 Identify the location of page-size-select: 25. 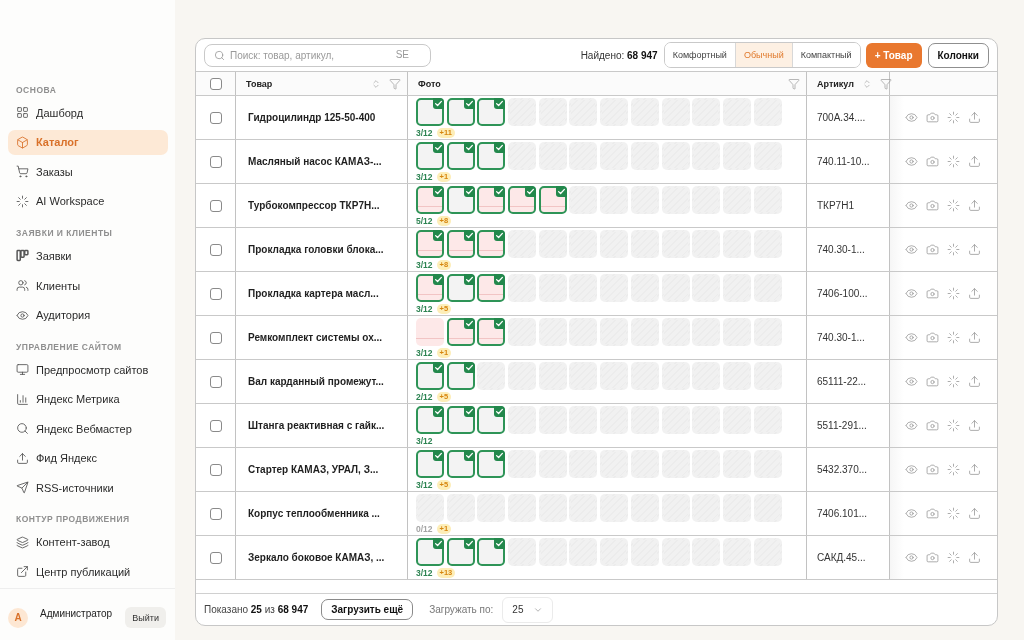
(528, 609).